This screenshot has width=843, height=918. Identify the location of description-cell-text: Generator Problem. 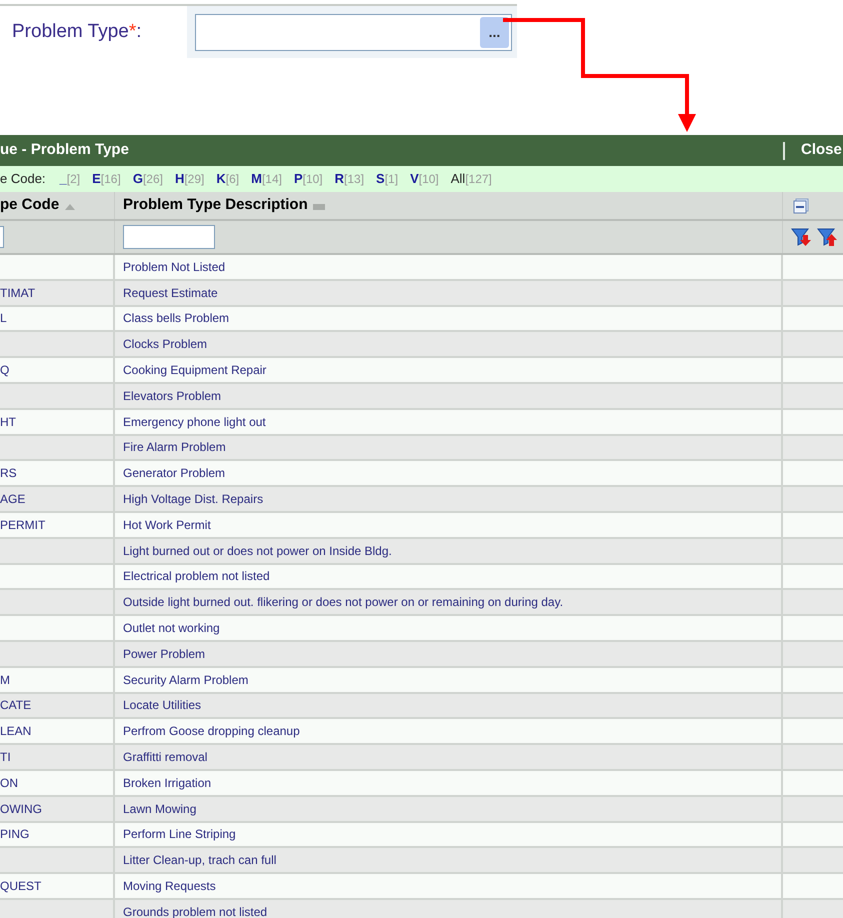
(174, 473).